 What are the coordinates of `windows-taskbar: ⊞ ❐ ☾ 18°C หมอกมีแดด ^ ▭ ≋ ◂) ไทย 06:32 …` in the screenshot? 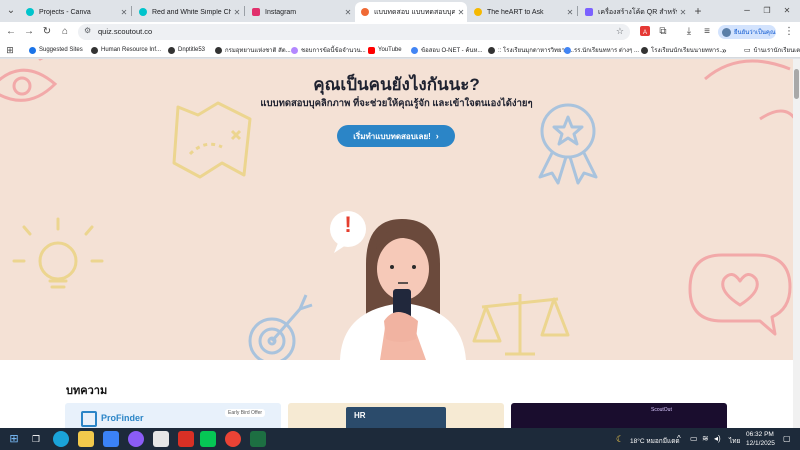 It's located at (400, 439).